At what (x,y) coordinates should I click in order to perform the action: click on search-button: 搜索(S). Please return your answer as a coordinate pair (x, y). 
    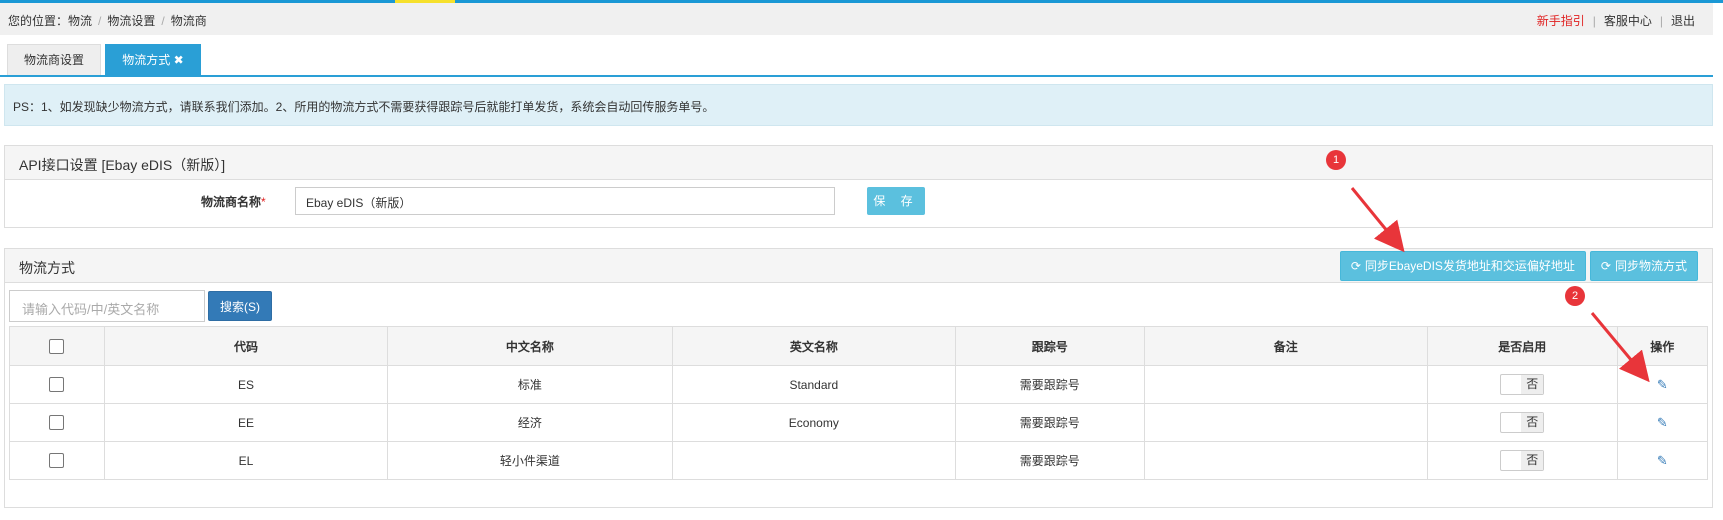
    Looking at the image, I should click on (240, 306).